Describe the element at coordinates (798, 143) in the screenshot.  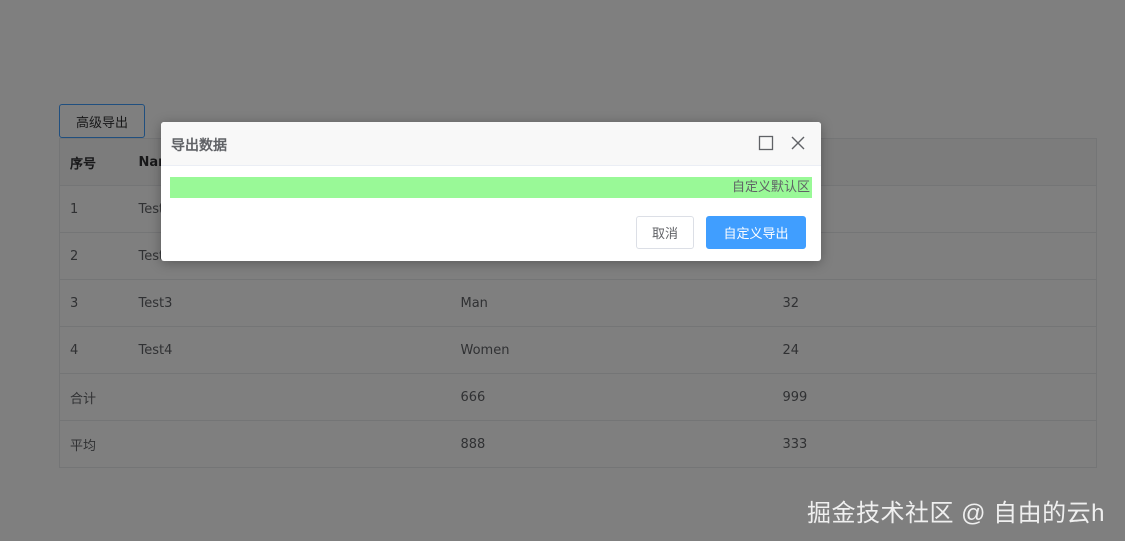
I see `close-icon` at that location.